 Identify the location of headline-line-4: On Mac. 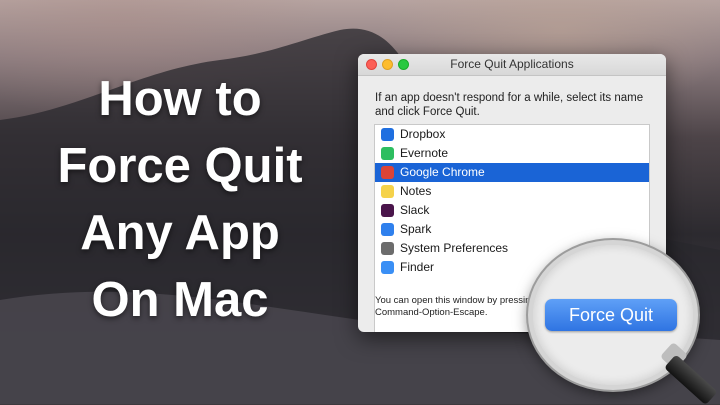
(180, 300).